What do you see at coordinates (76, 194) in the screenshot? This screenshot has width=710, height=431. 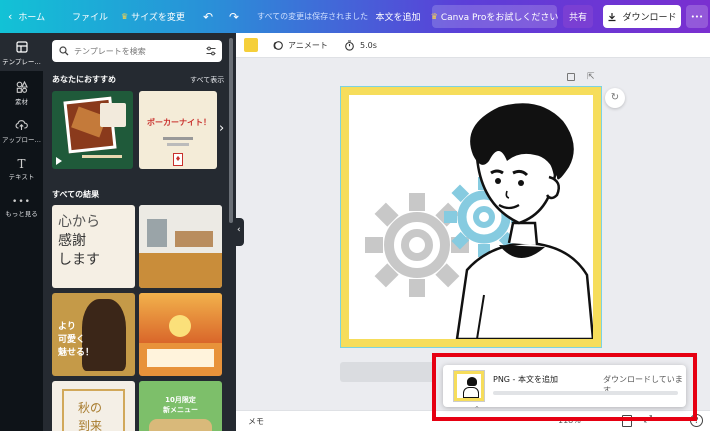 I see `all-results-heading: すべての結果` at bounding box center [76, 194].